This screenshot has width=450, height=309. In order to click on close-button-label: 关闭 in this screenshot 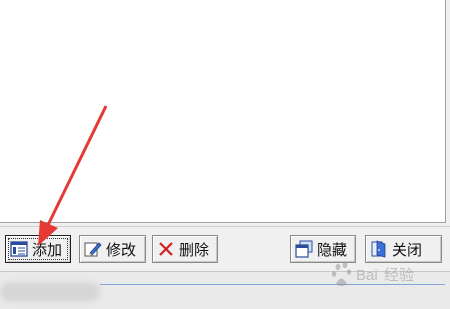, I will do `click(407, 249)`.